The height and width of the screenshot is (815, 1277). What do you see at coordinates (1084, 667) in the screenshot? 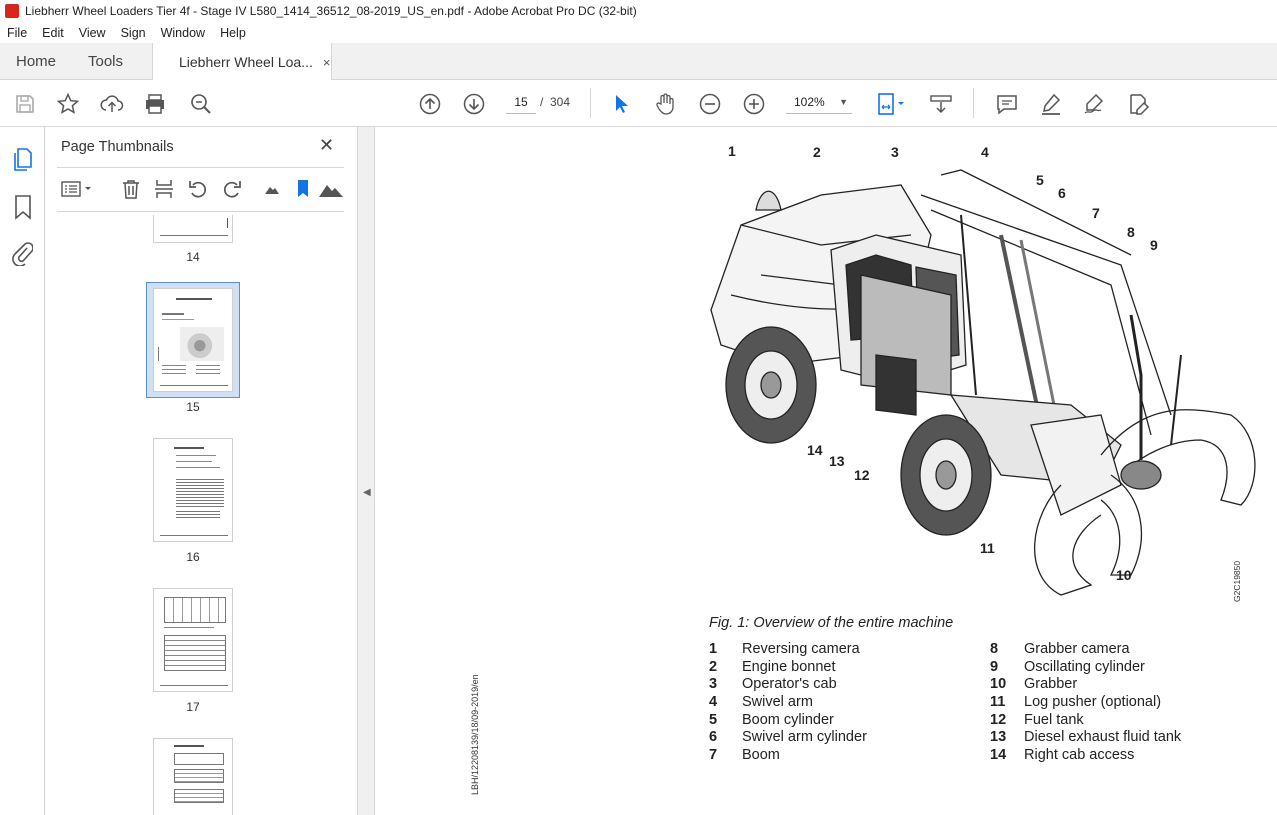
I see `legend-text: Oscillating cylinder` at bounding box center [1084, 667].